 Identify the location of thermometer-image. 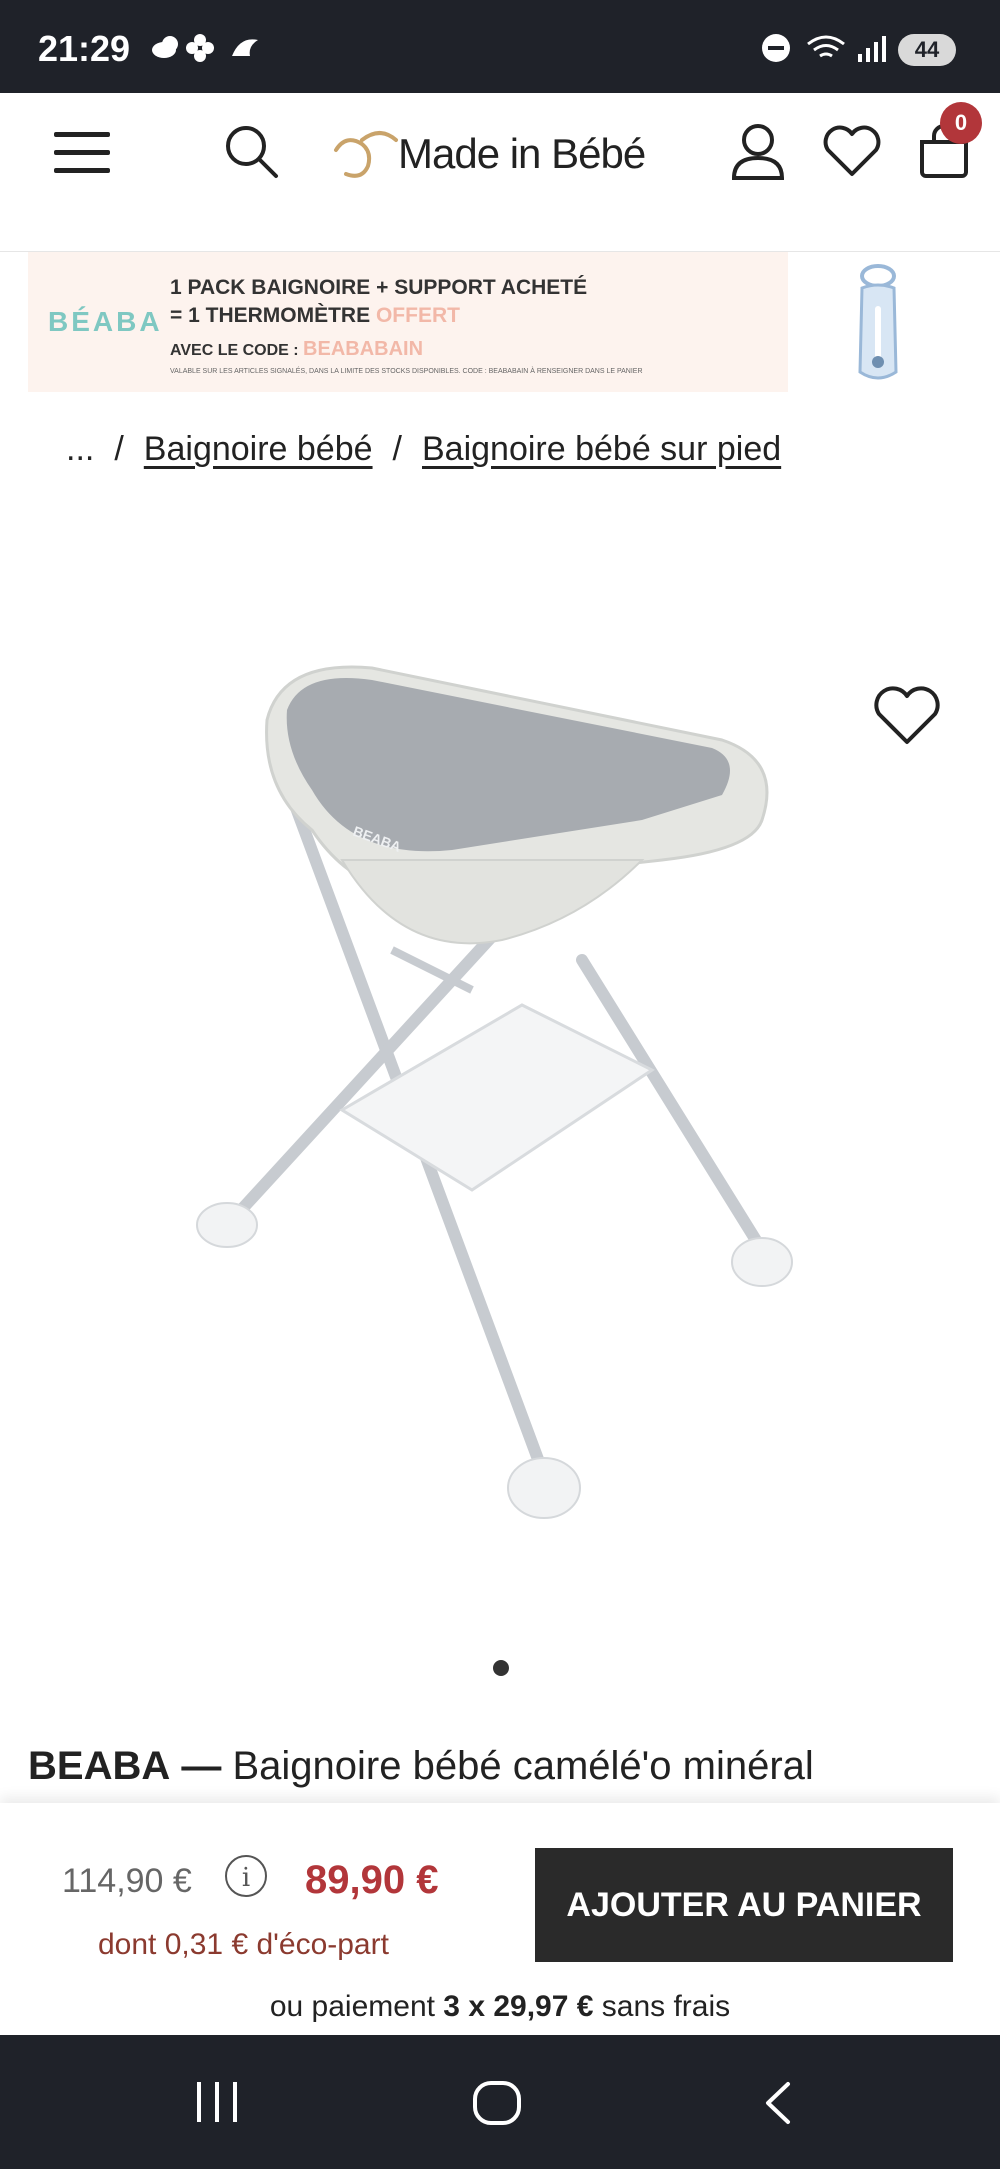
(878, 325).